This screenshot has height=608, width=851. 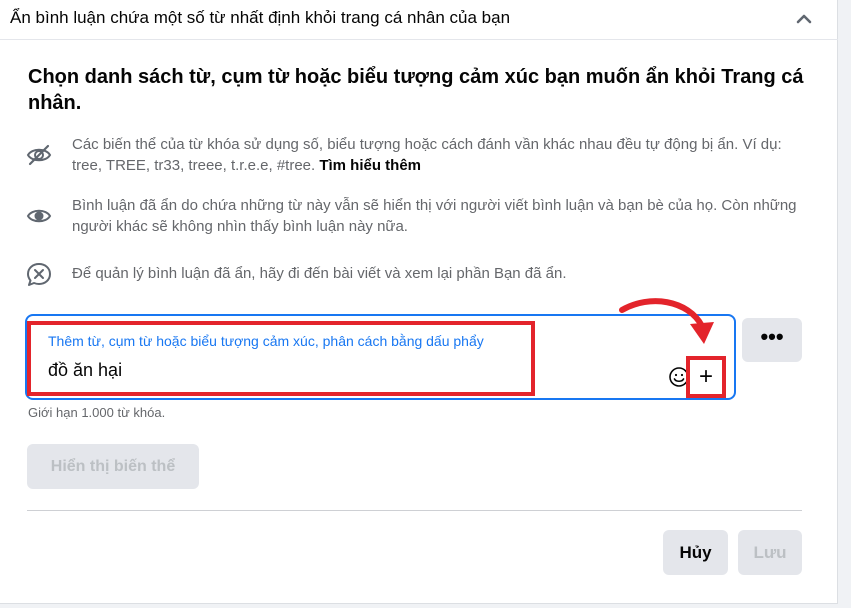 I want to click on keyword-input-value: đồ ăn hại, so click(x=85, y=370).